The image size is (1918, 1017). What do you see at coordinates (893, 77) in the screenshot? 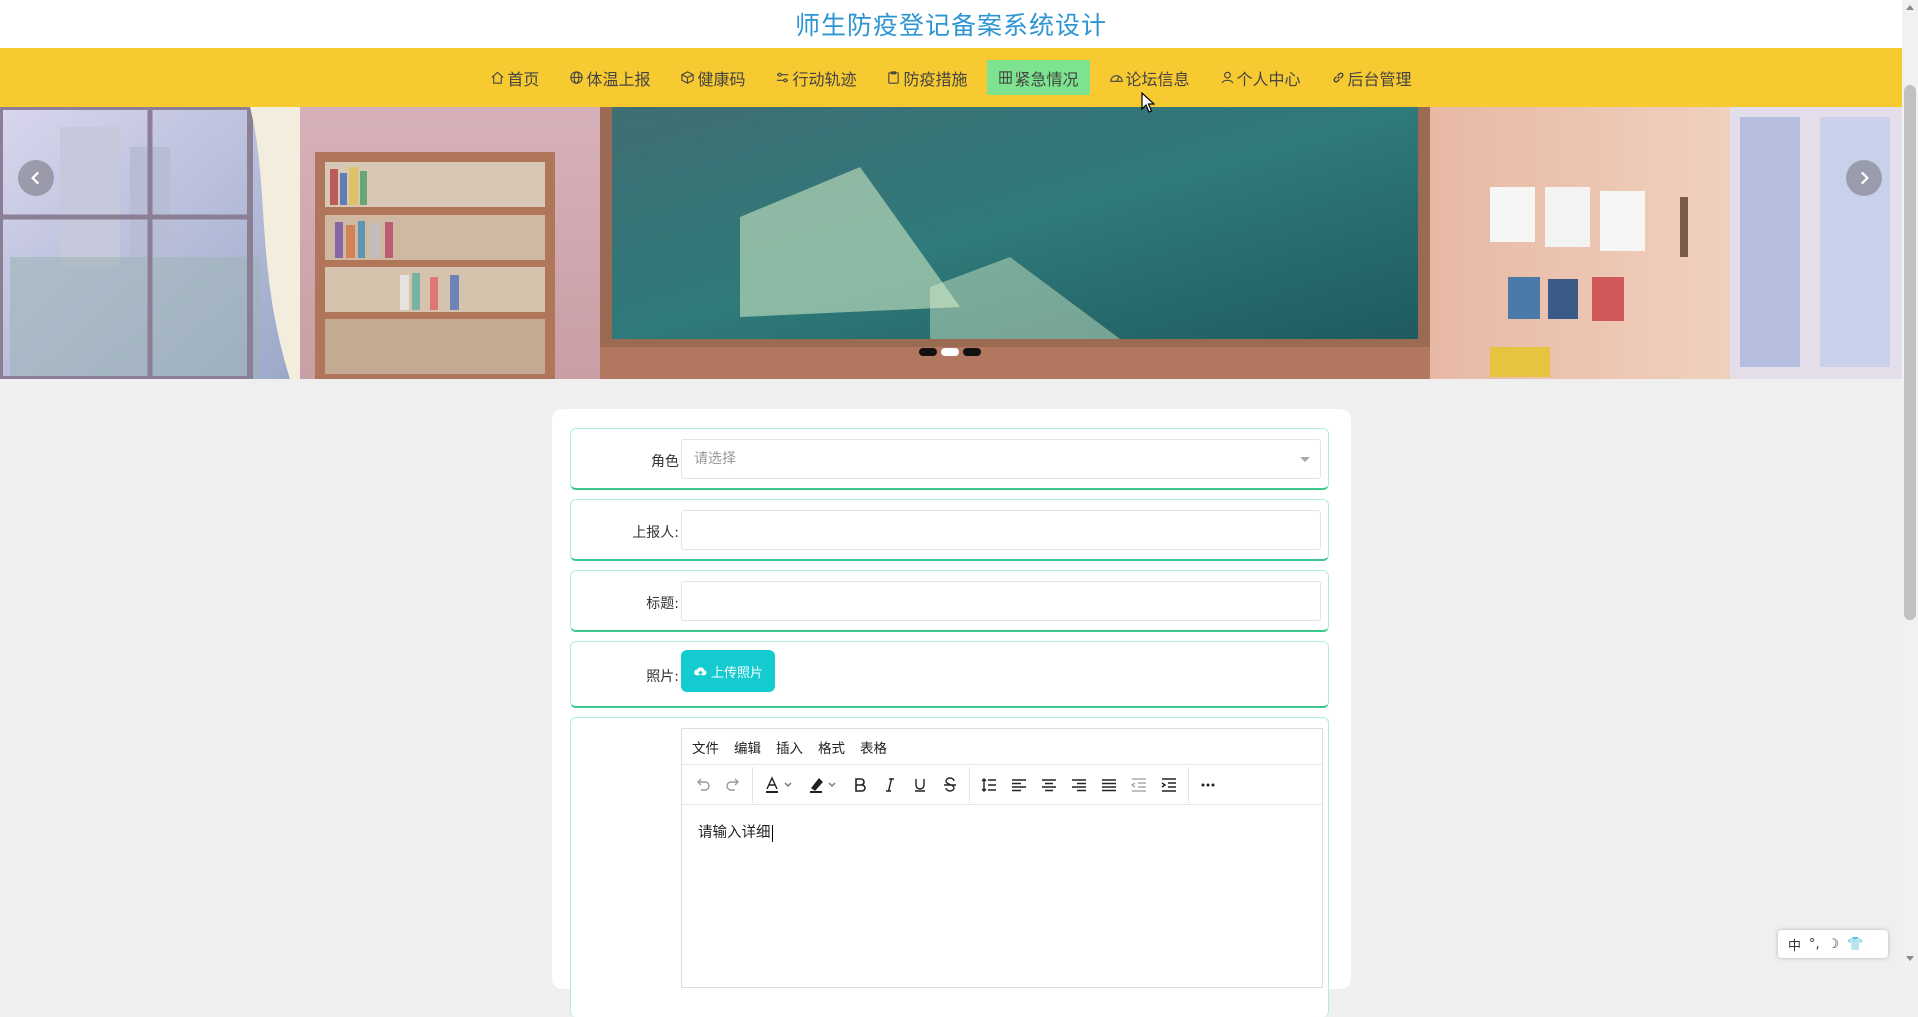
I see `clipboard-icon` at bounding box center [893, 77].